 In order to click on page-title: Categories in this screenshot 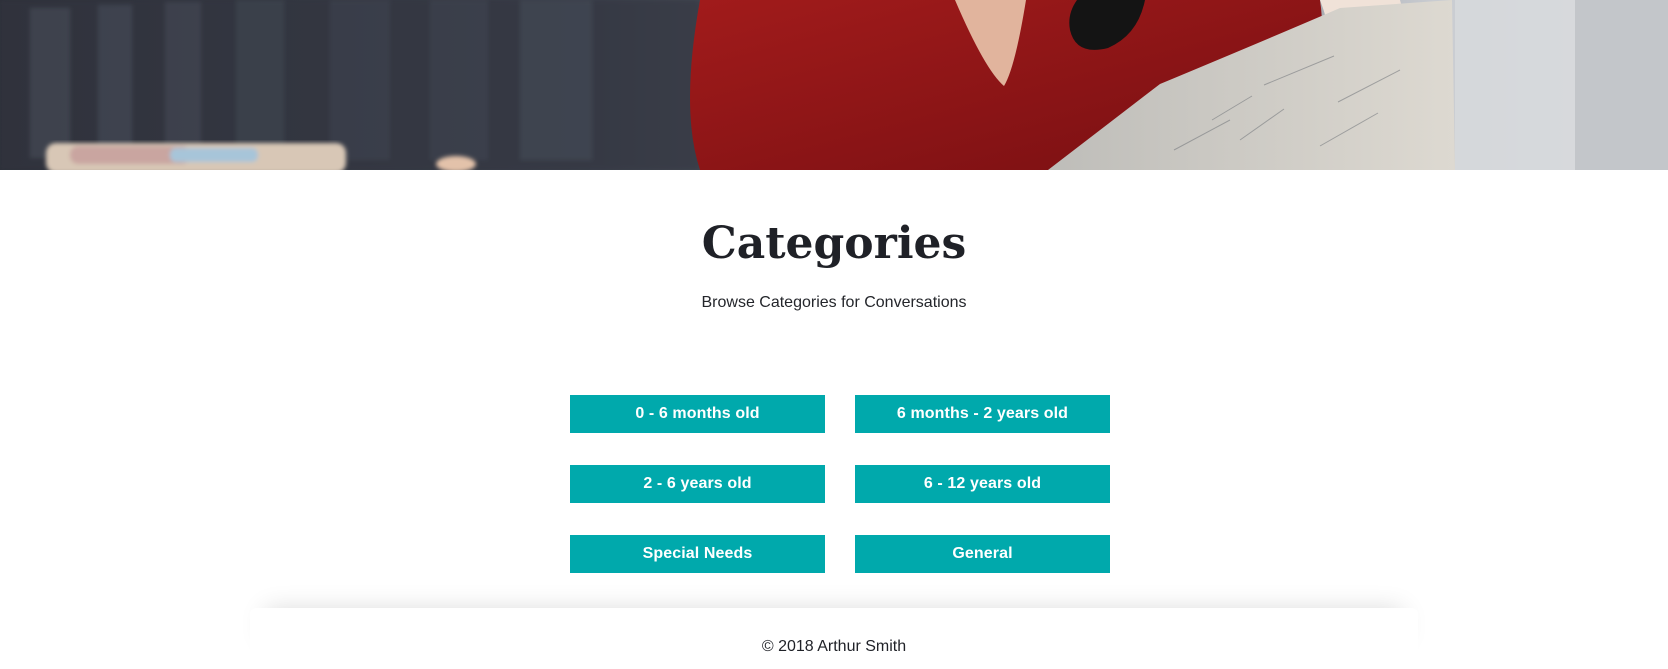, I will do `click(834, 243)`.